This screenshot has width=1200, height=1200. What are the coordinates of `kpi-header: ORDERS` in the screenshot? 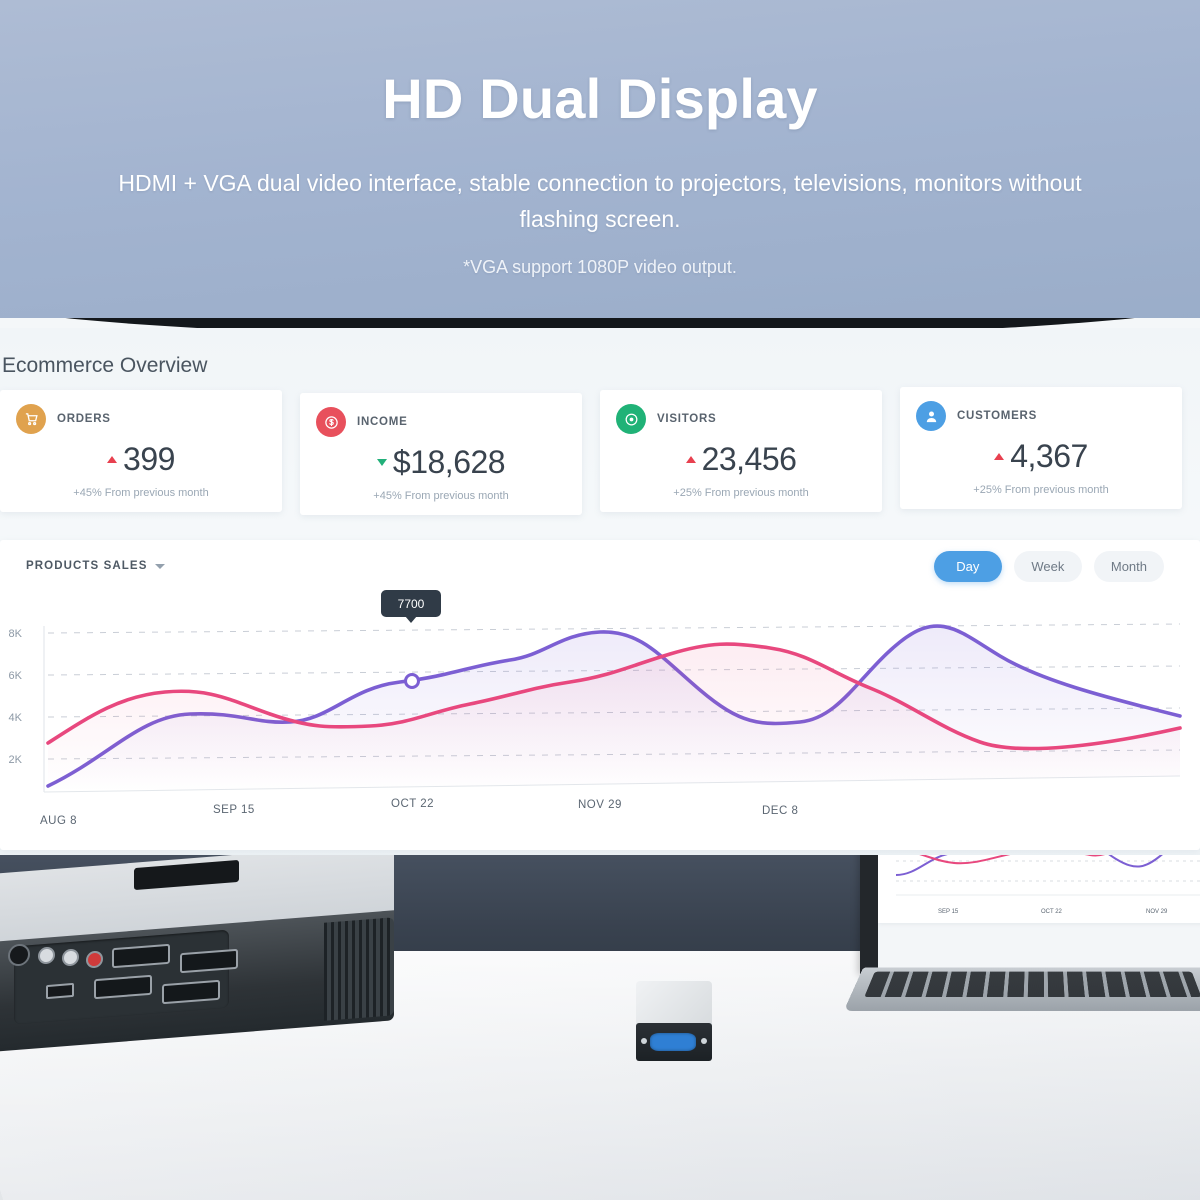 It's located at (141, 419).